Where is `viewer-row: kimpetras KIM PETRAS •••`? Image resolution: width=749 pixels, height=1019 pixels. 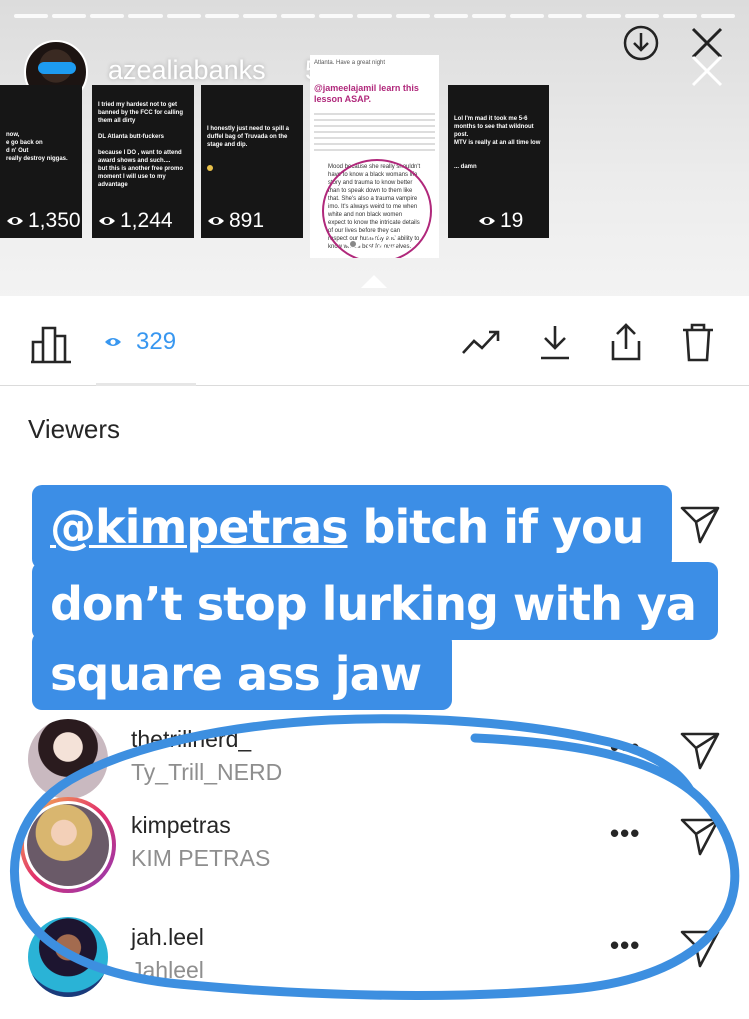
viewer-row: kimpetras KIM PETRAS ••• is located at coordinates (374, 847).